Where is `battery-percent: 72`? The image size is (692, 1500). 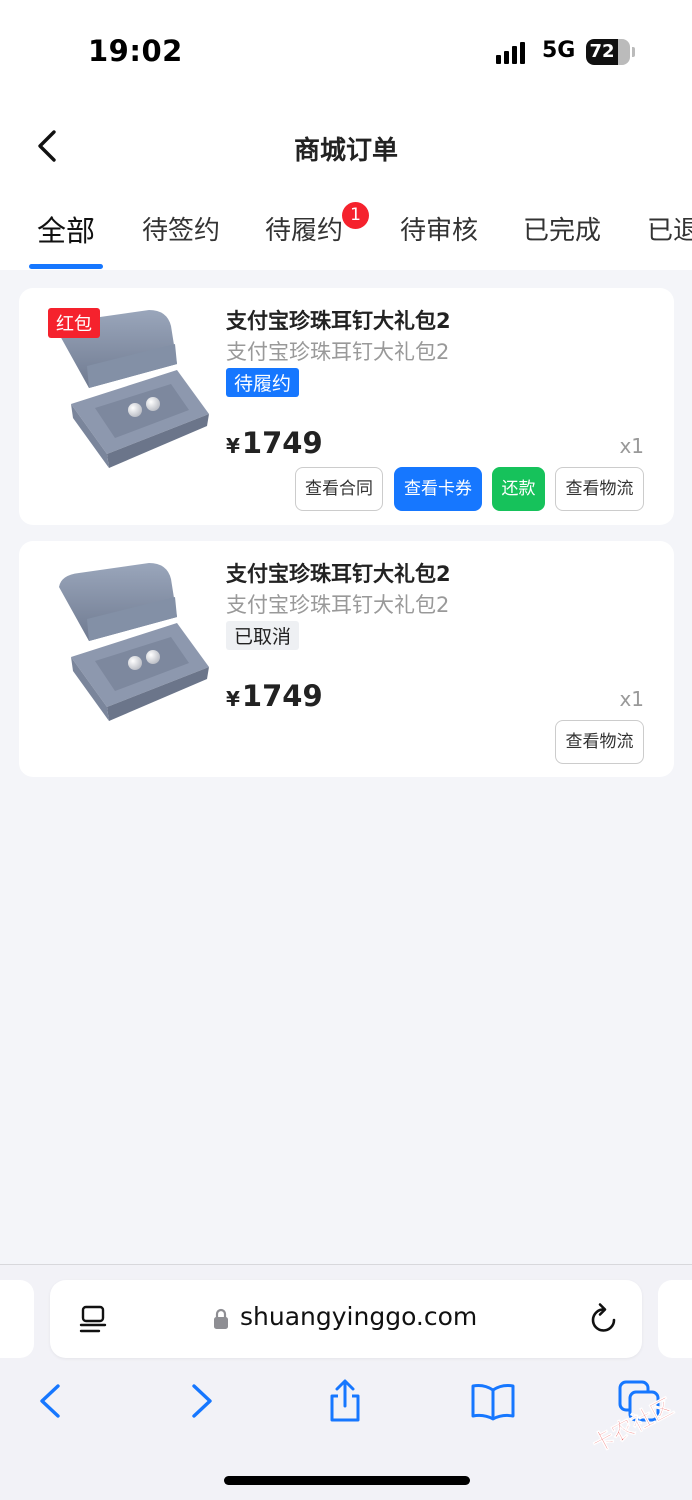 battery-percent: 72 is located at coordinates (602, 51).